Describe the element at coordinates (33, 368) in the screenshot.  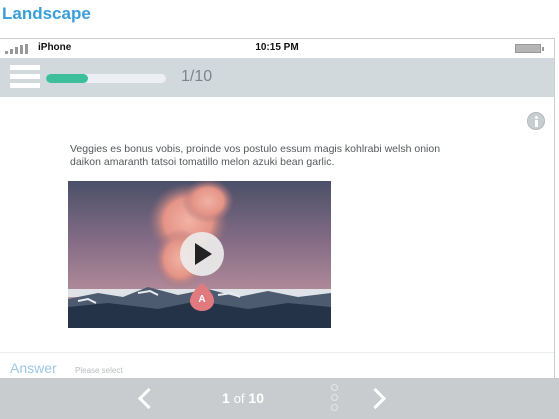
I see `answer-label: Answer` at that location.